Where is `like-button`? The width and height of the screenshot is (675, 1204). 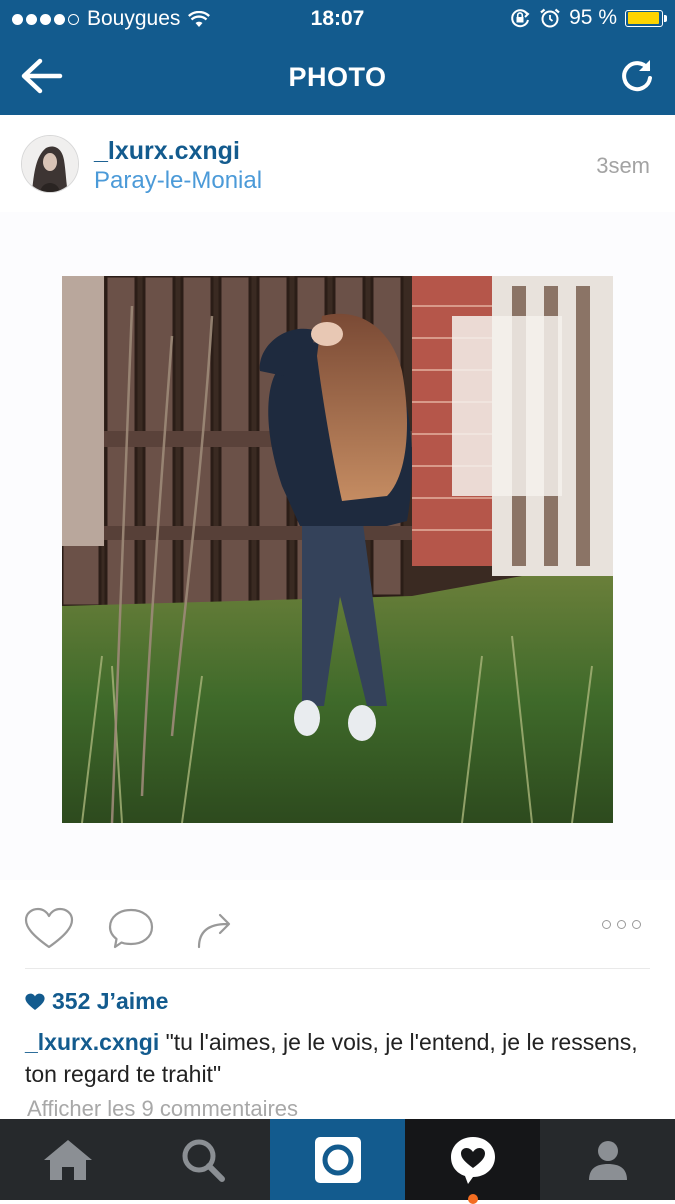 like-button is located at coordinates (49, 929).